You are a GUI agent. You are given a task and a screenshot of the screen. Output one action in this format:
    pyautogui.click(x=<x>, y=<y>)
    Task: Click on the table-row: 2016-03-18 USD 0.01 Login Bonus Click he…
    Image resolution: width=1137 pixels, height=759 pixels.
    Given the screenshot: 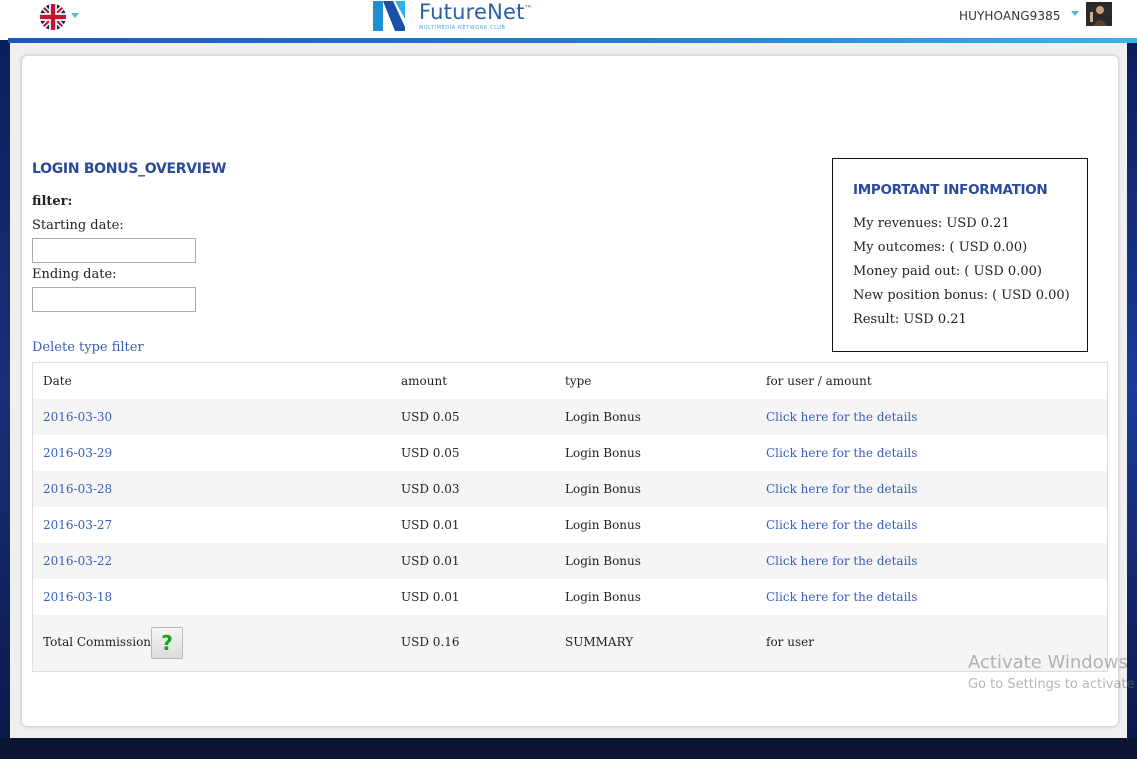 What is the action you would take?
    pyautogui.click(x=570, y=597)
    